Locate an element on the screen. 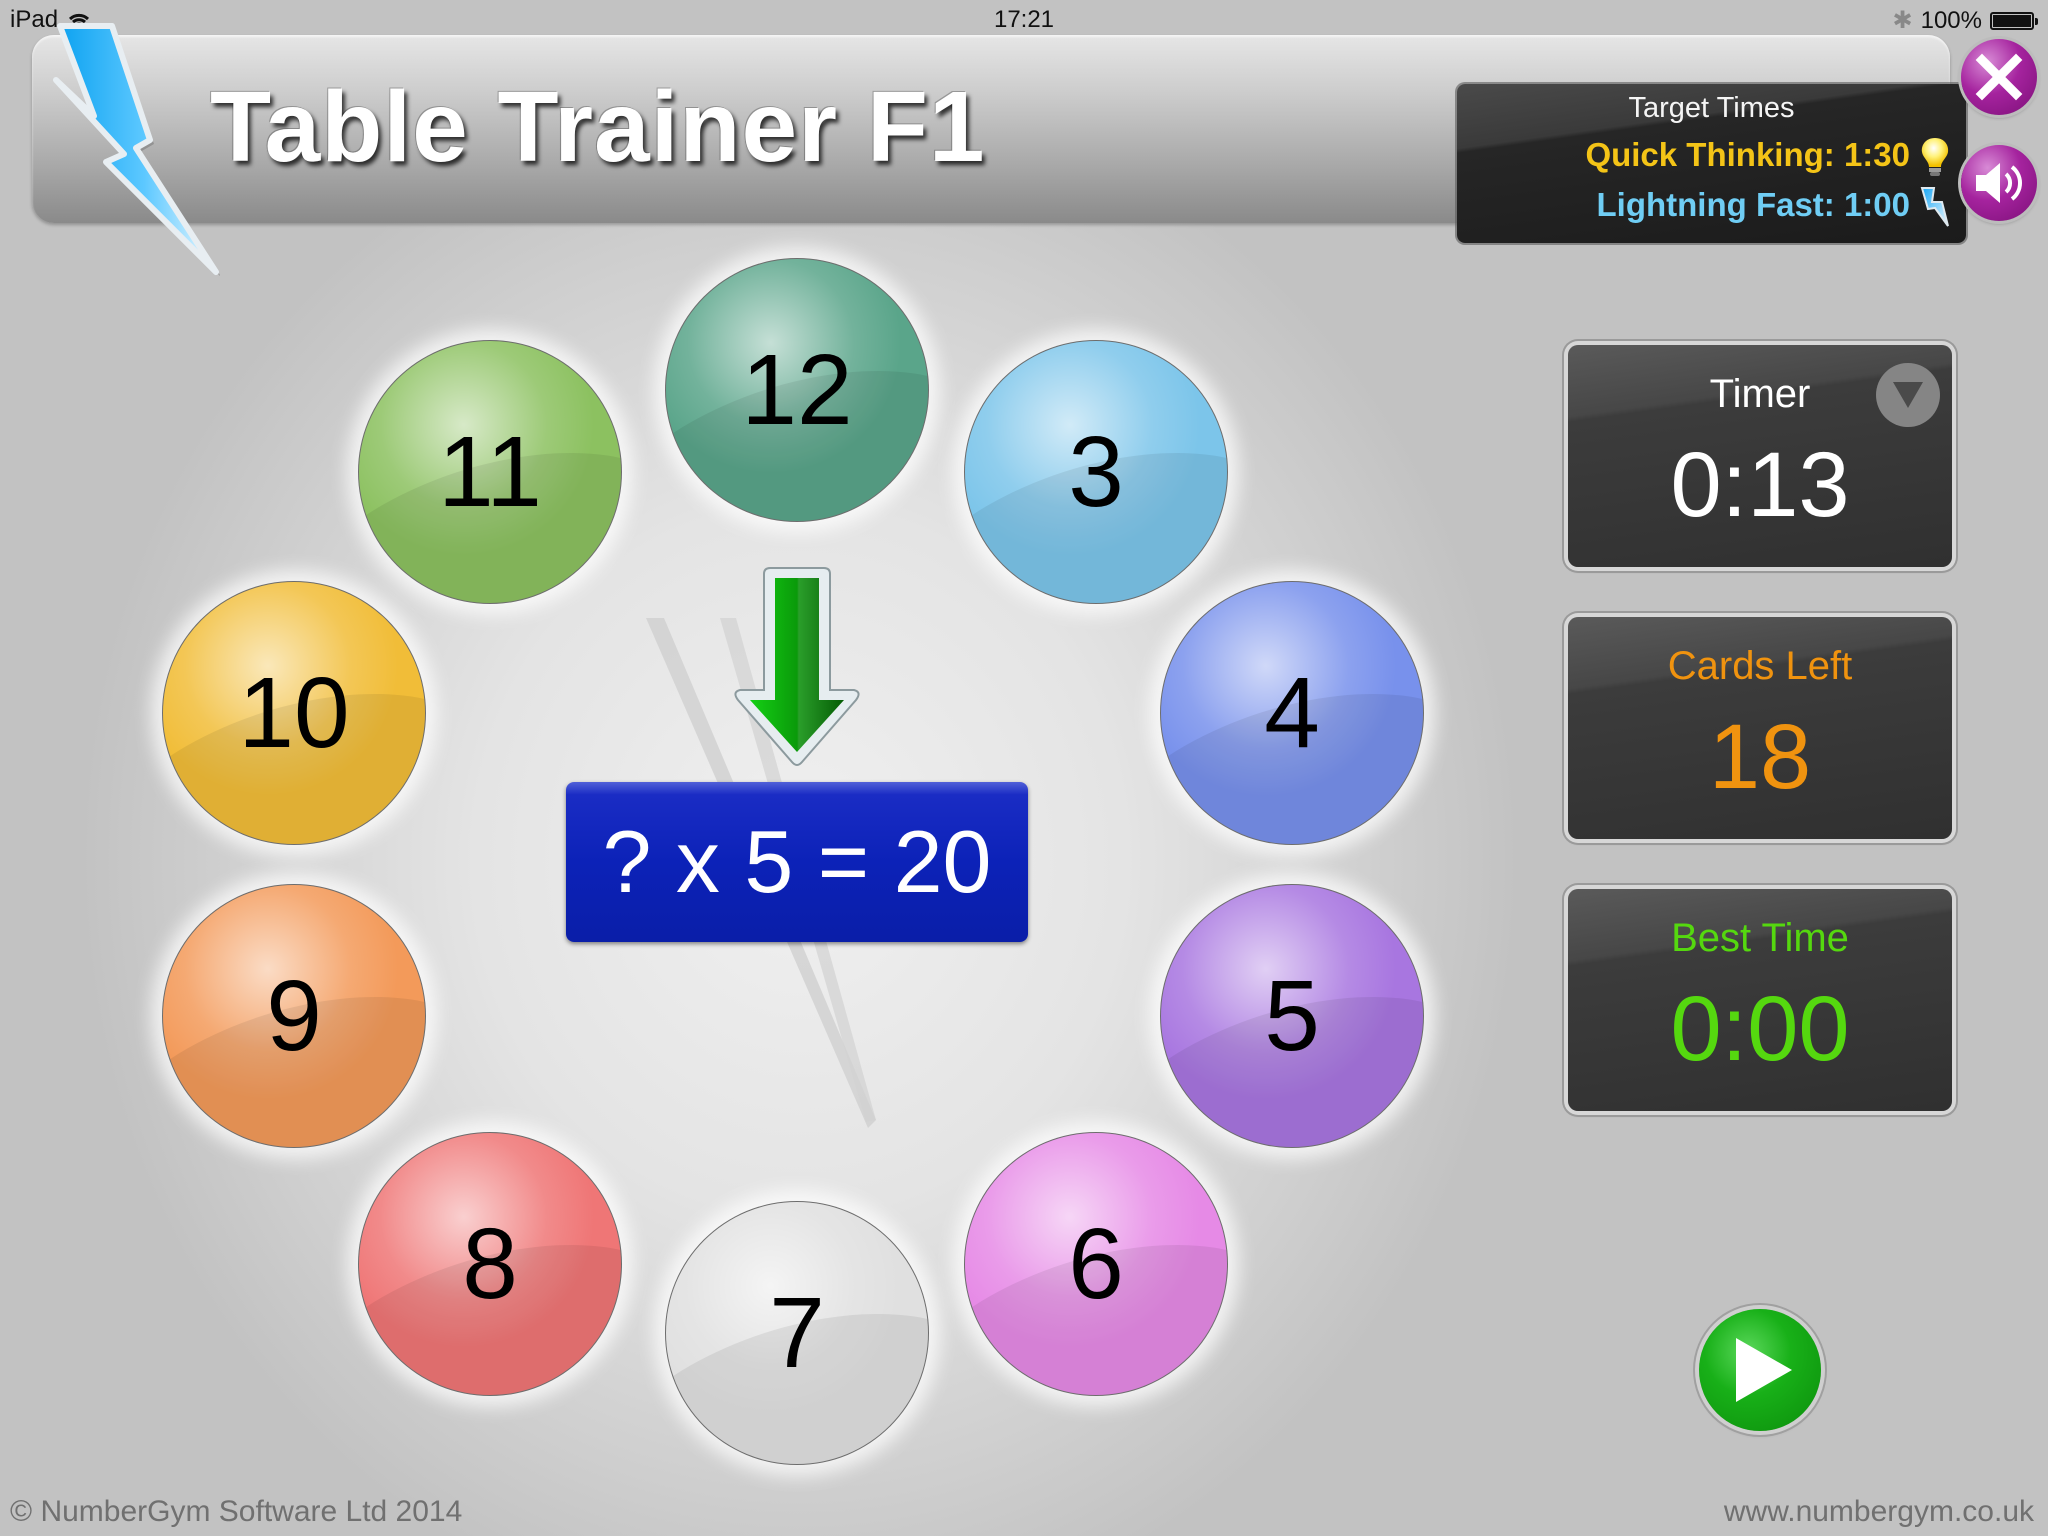  number-ball: 8 is located at coordinates (490, 1264).